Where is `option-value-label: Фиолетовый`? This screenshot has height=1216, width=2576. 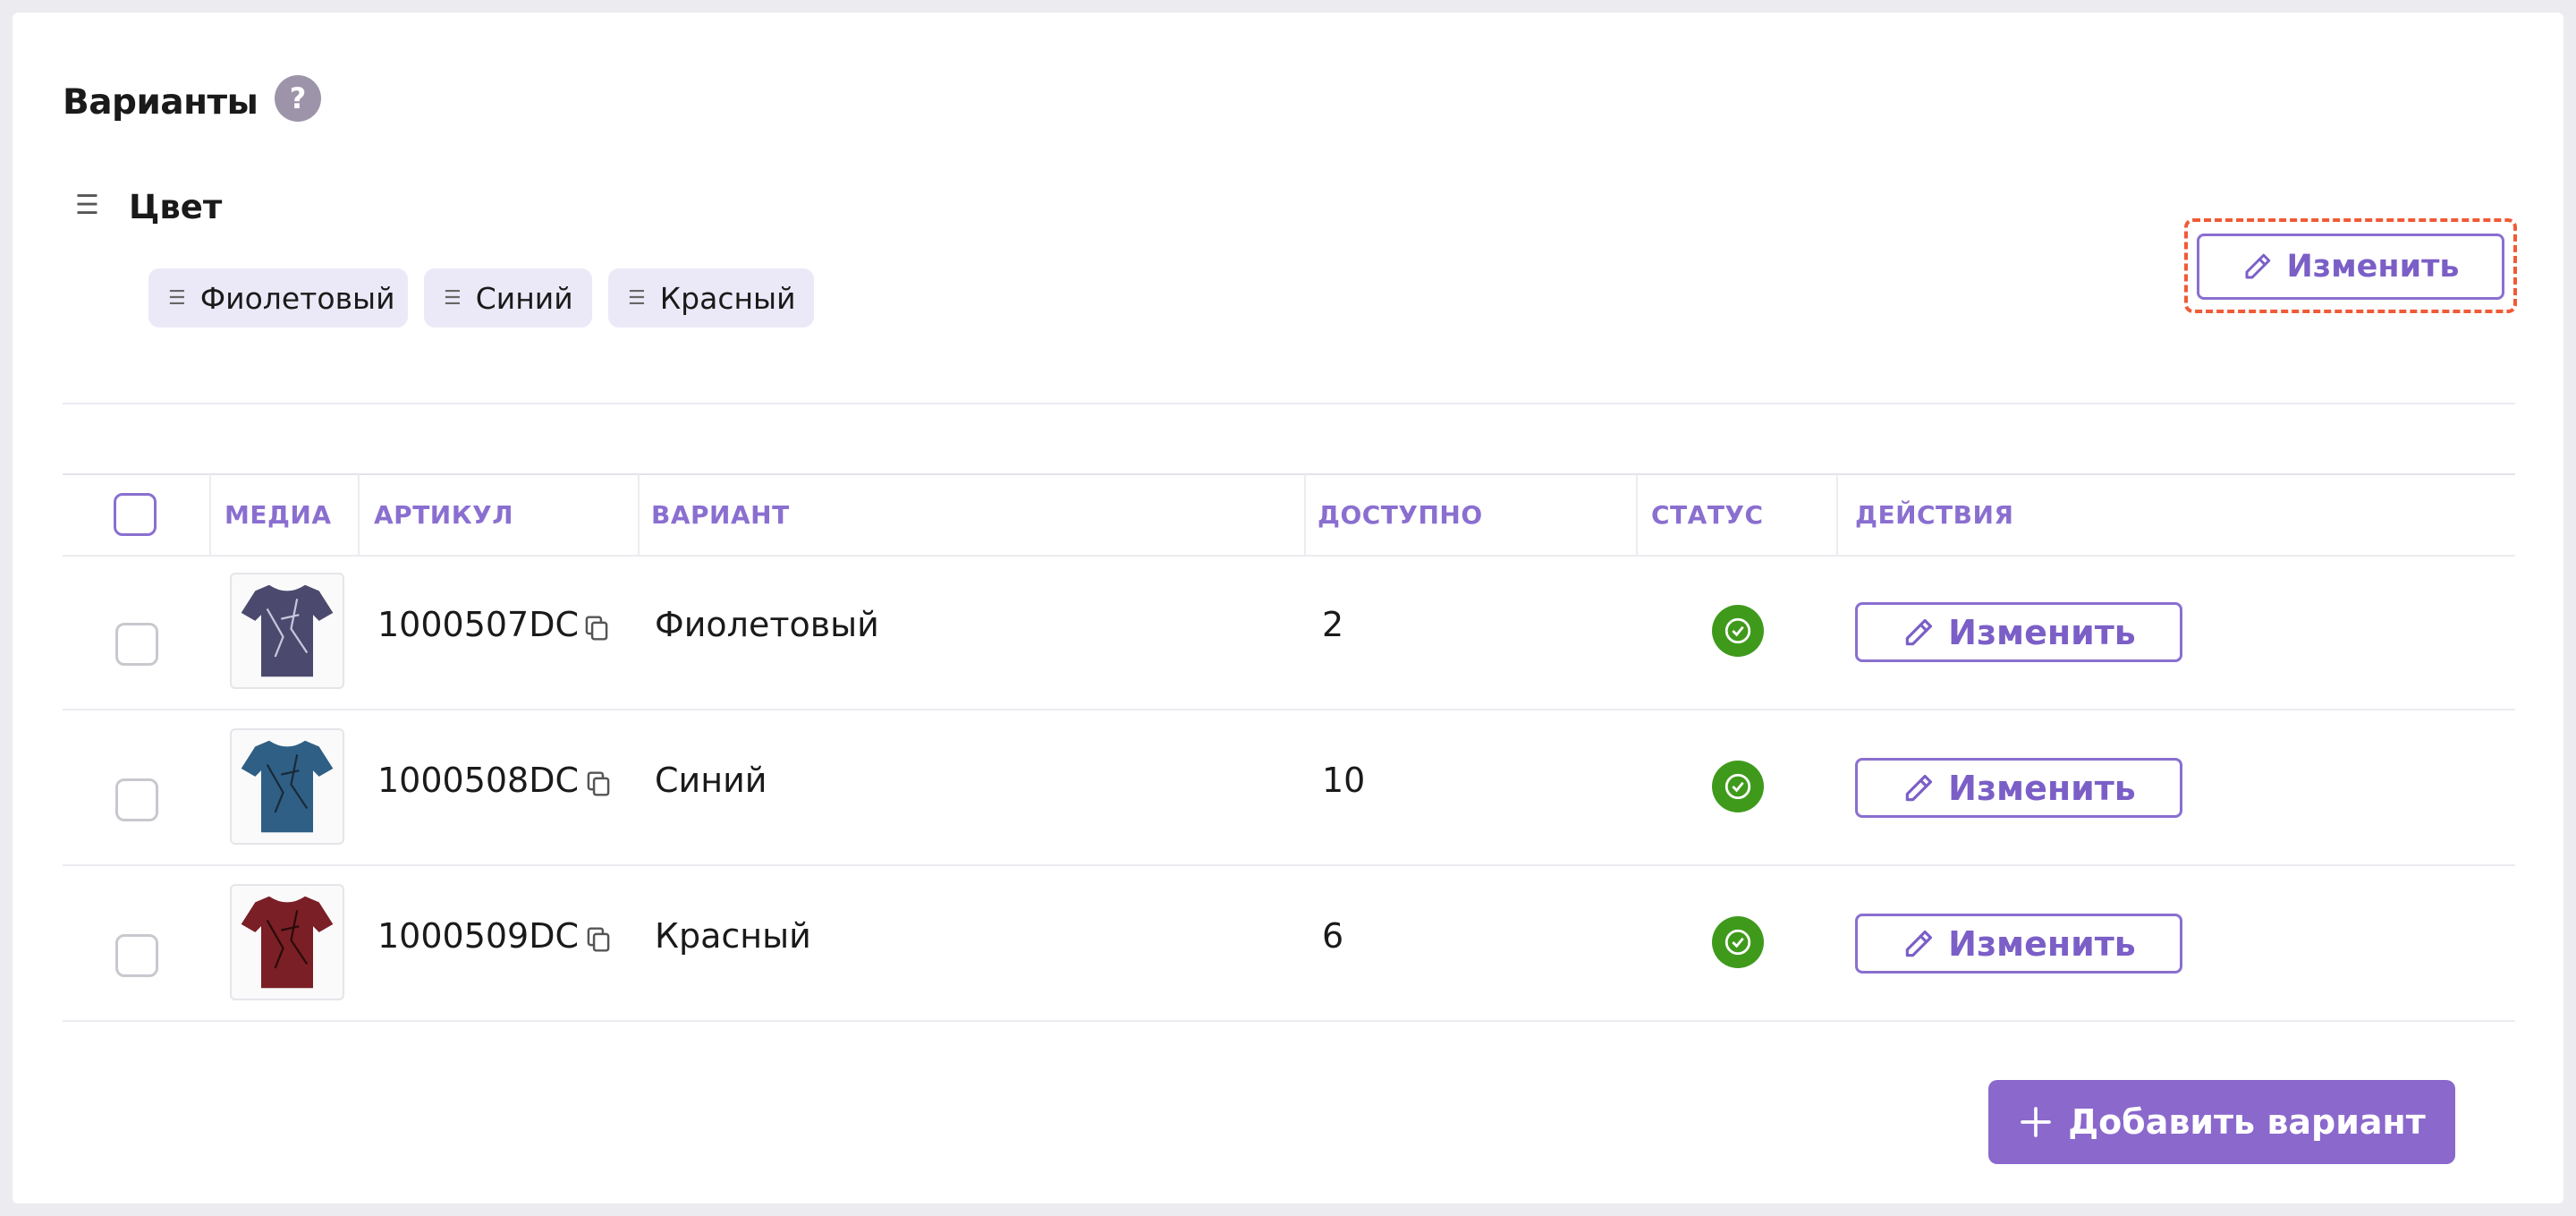
option-value-label: Фиолетовый is located at coordinates (297, 298).